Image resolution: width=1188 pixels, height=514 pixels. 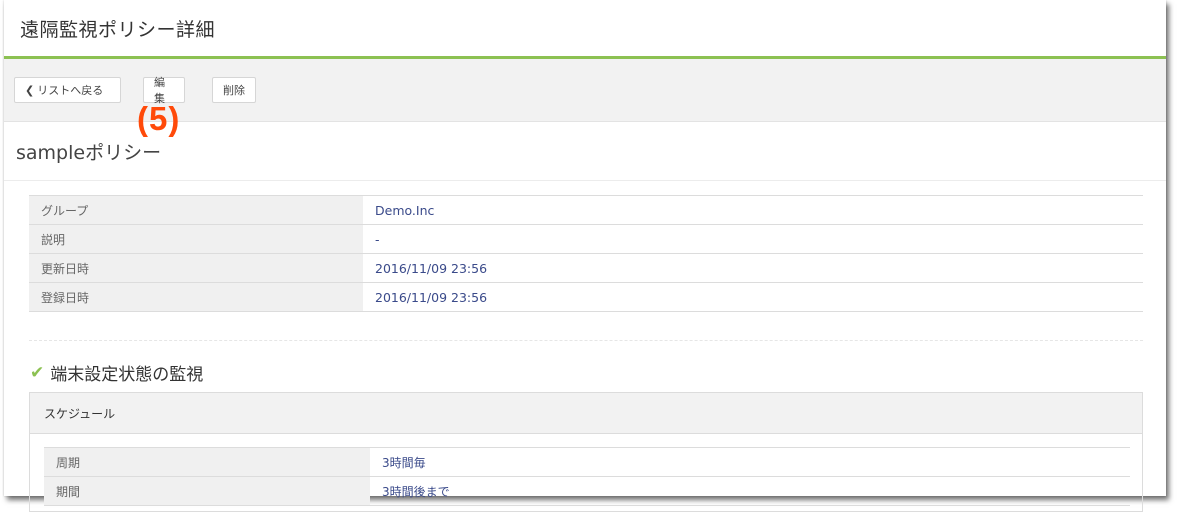 What do you see at coordinates (753, 239) in the screenshot?
I see `row-value: -` at bounding box center [753, 239].